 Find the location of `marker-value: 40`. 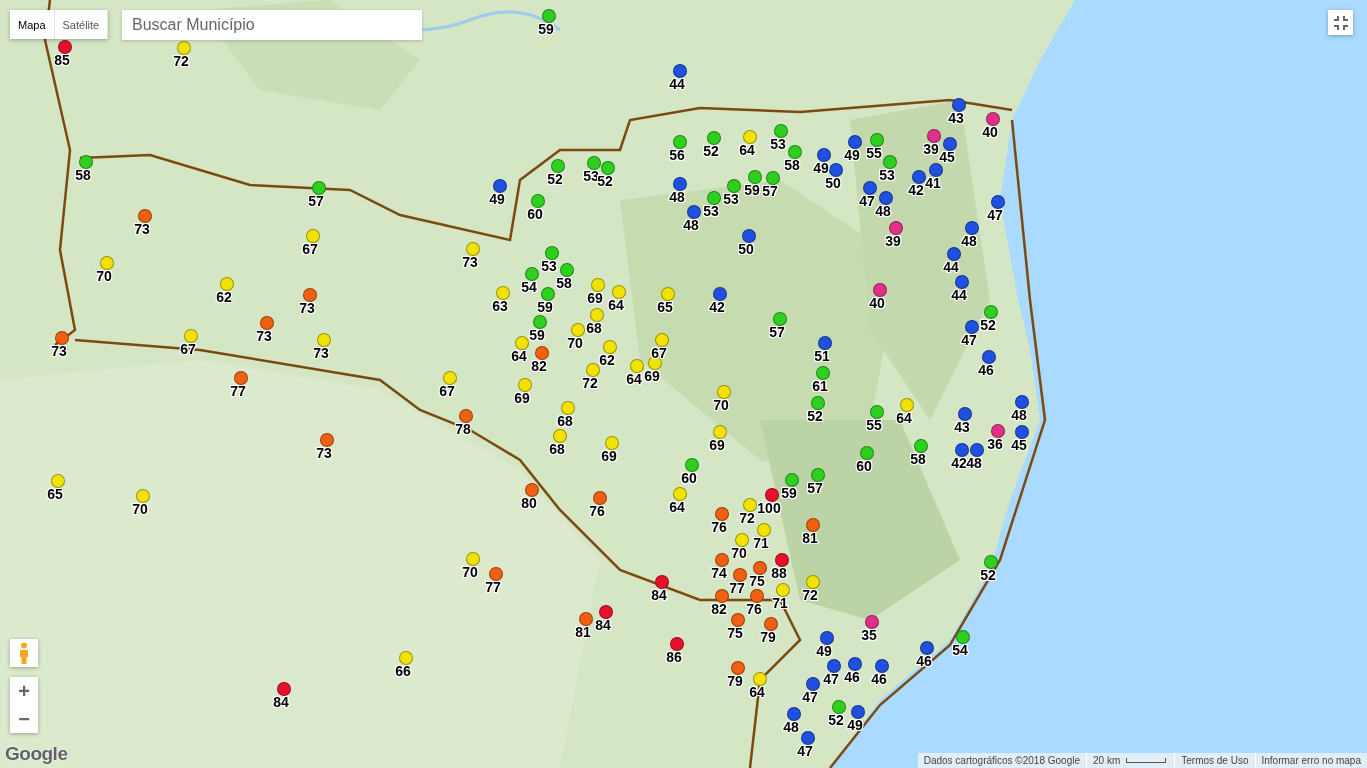

marker-value: 40 is located at coordinates (877, 303).